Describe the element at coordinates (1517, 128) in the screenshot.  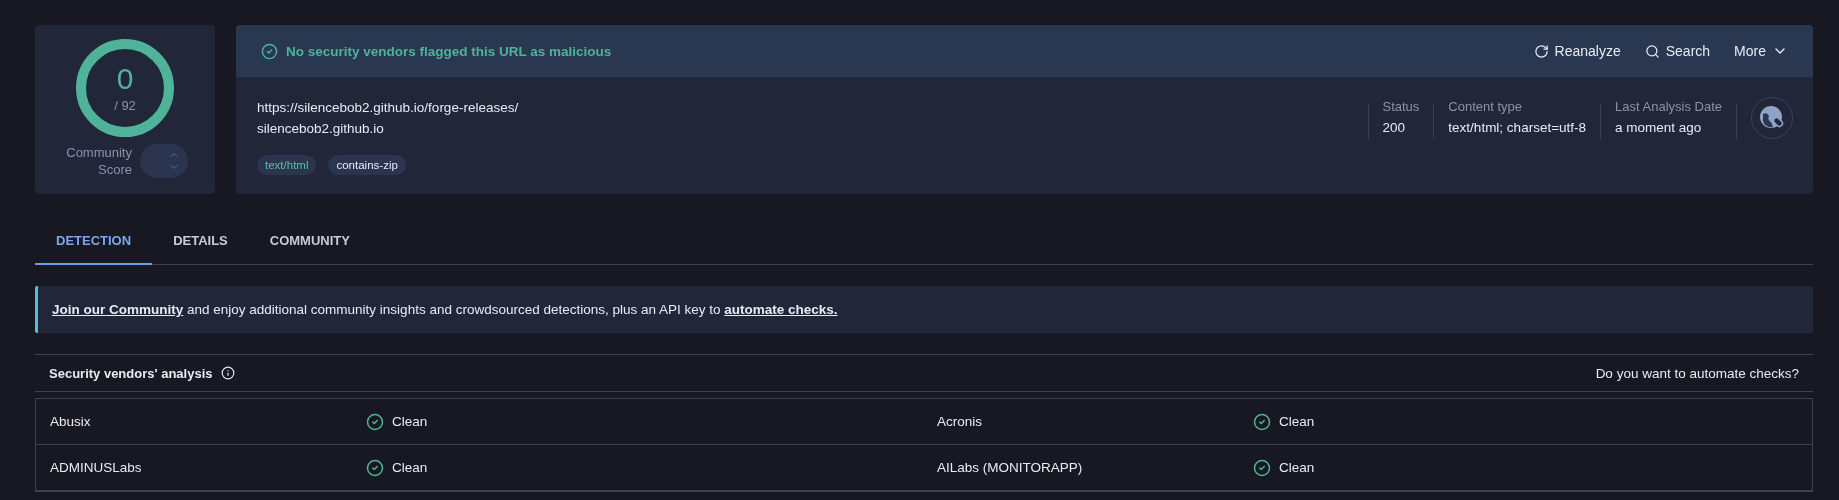
I see `meta-value: text/html; charset=utf-8` at that location.